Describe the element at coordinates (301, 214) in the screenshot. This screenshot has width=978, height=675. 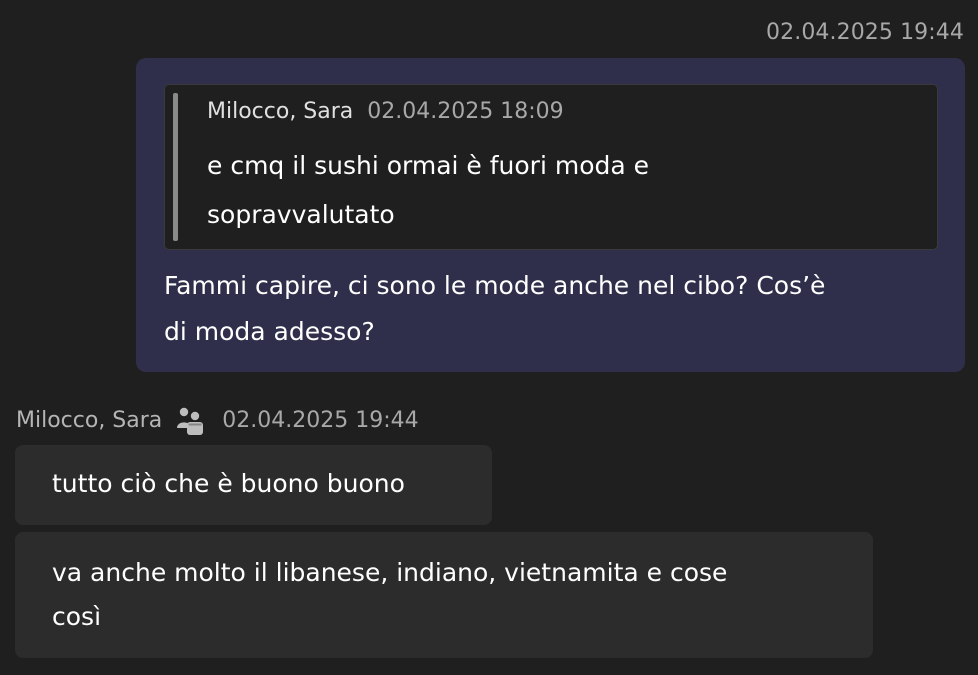
I see `quote-text-line: sopravvalutato` at that location.